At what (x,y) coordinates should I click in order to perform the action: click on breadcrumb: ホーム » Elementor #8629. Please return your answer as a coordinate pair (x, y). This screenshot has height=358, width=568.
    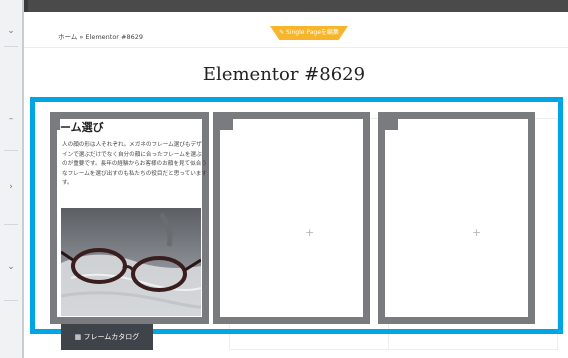
    Looking at the image, I should click on (100, 36).